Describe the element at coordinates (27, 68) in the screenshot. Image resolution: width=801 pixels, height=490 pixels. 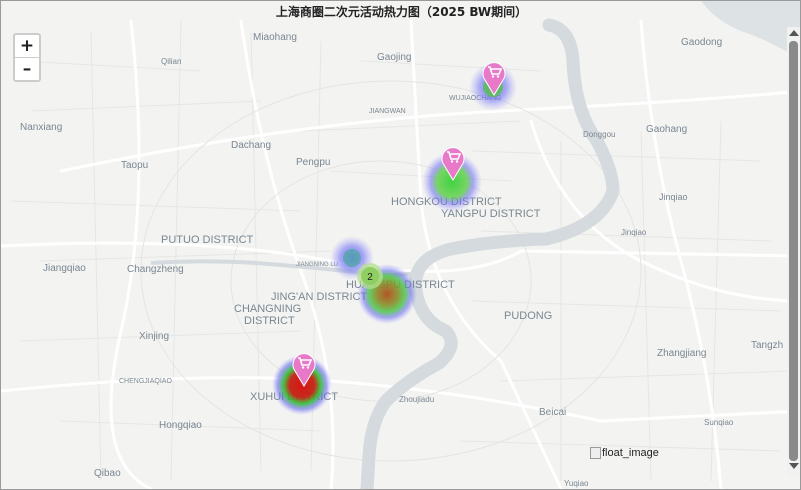
I see `zoom-out-button: –` at that location.